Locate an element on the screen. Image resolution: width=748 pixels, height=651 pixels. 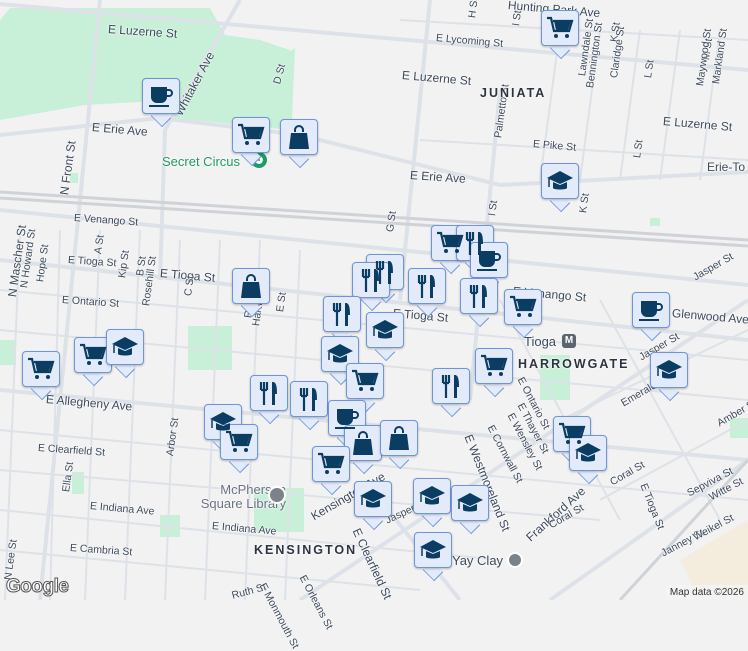
neighborhood-label: JUNIATA is located at coordinates (513, 93).